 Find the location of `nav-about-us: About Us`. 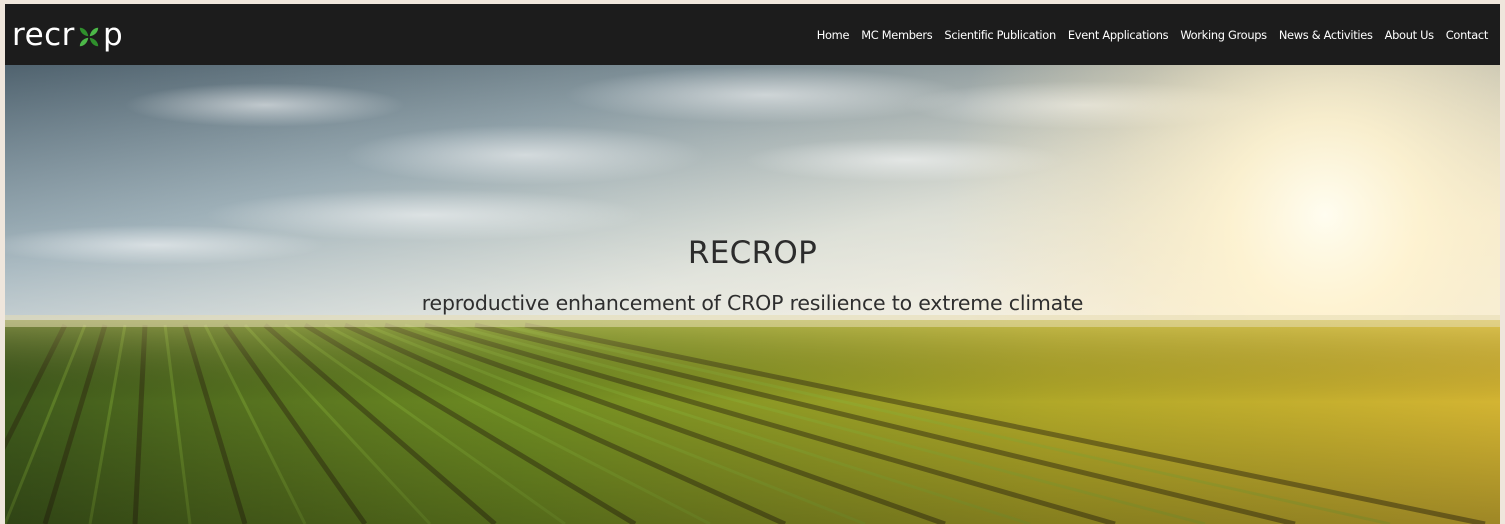

nav-about-us: About Us is located at coordinates (1409, 35).